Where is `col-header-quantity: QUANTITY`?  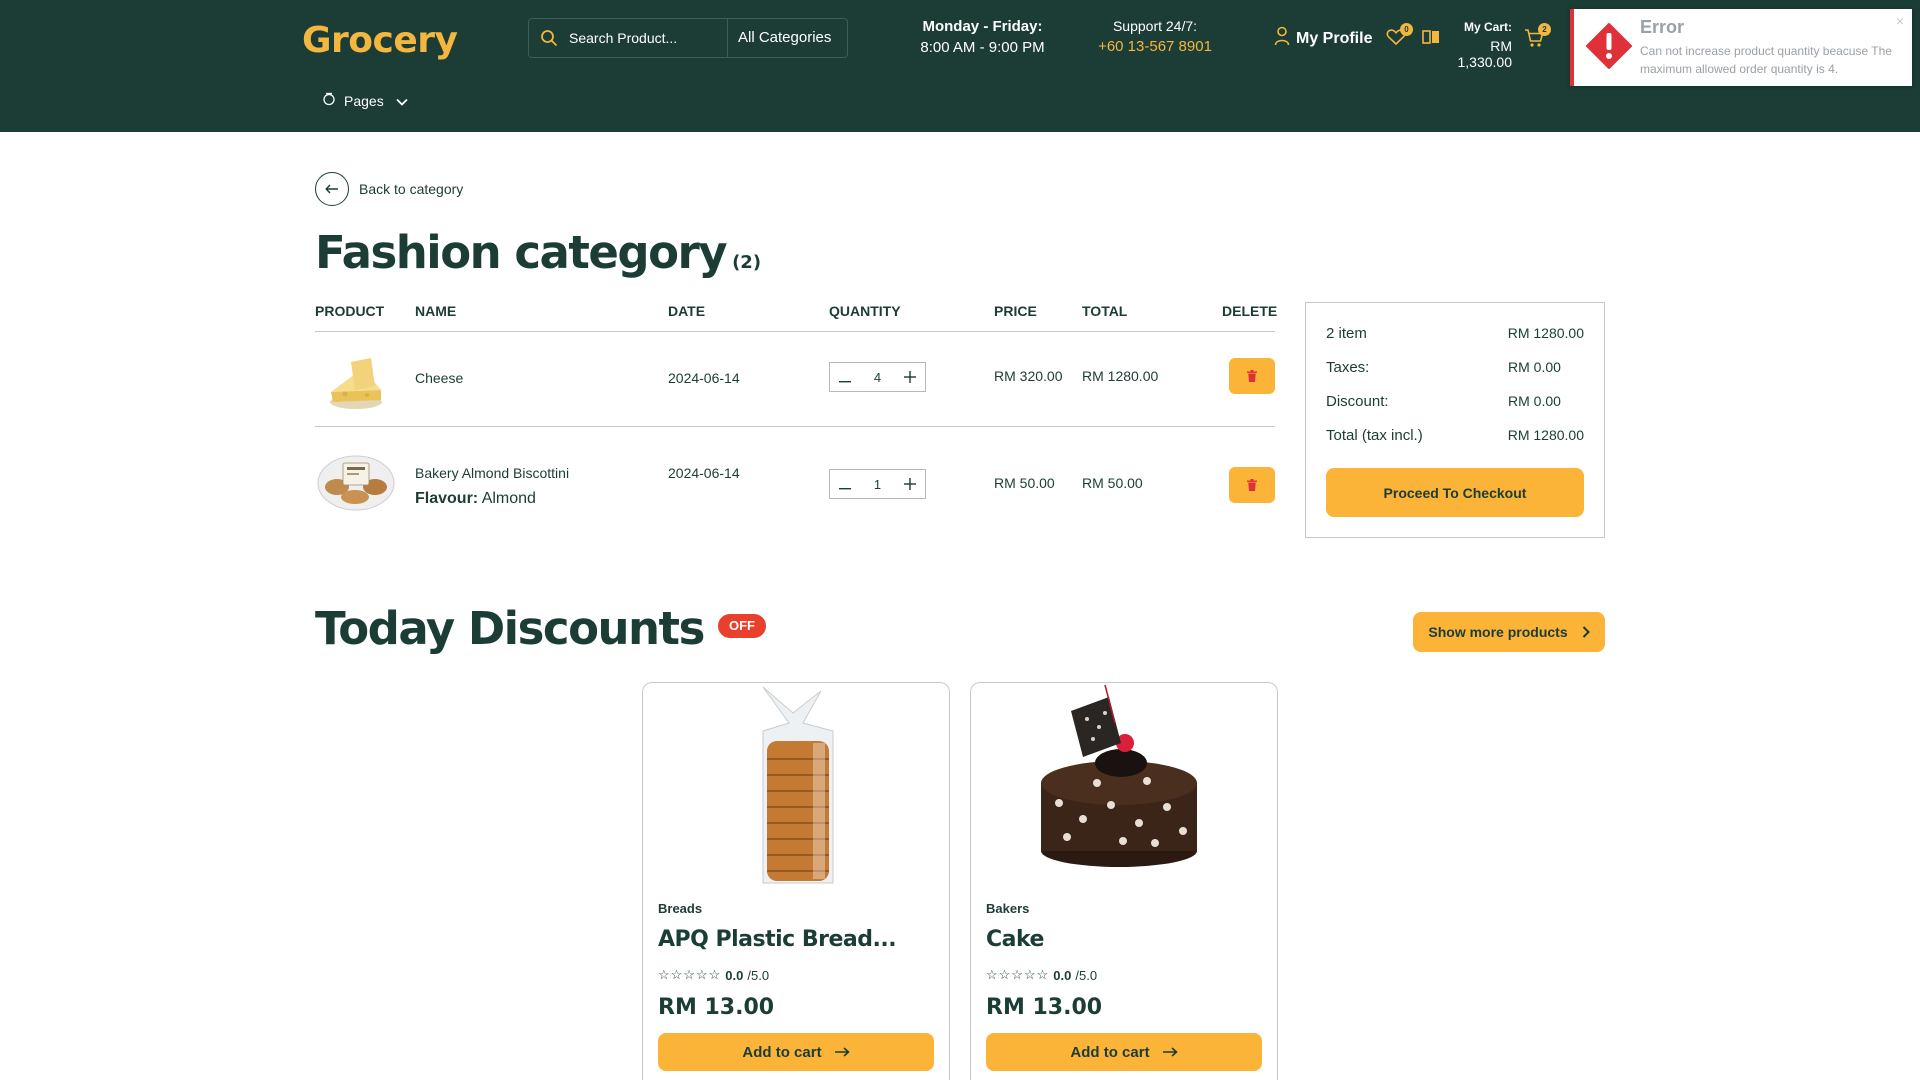 col-header-quantity: QUANTITY is located at coordinates (865, 311).